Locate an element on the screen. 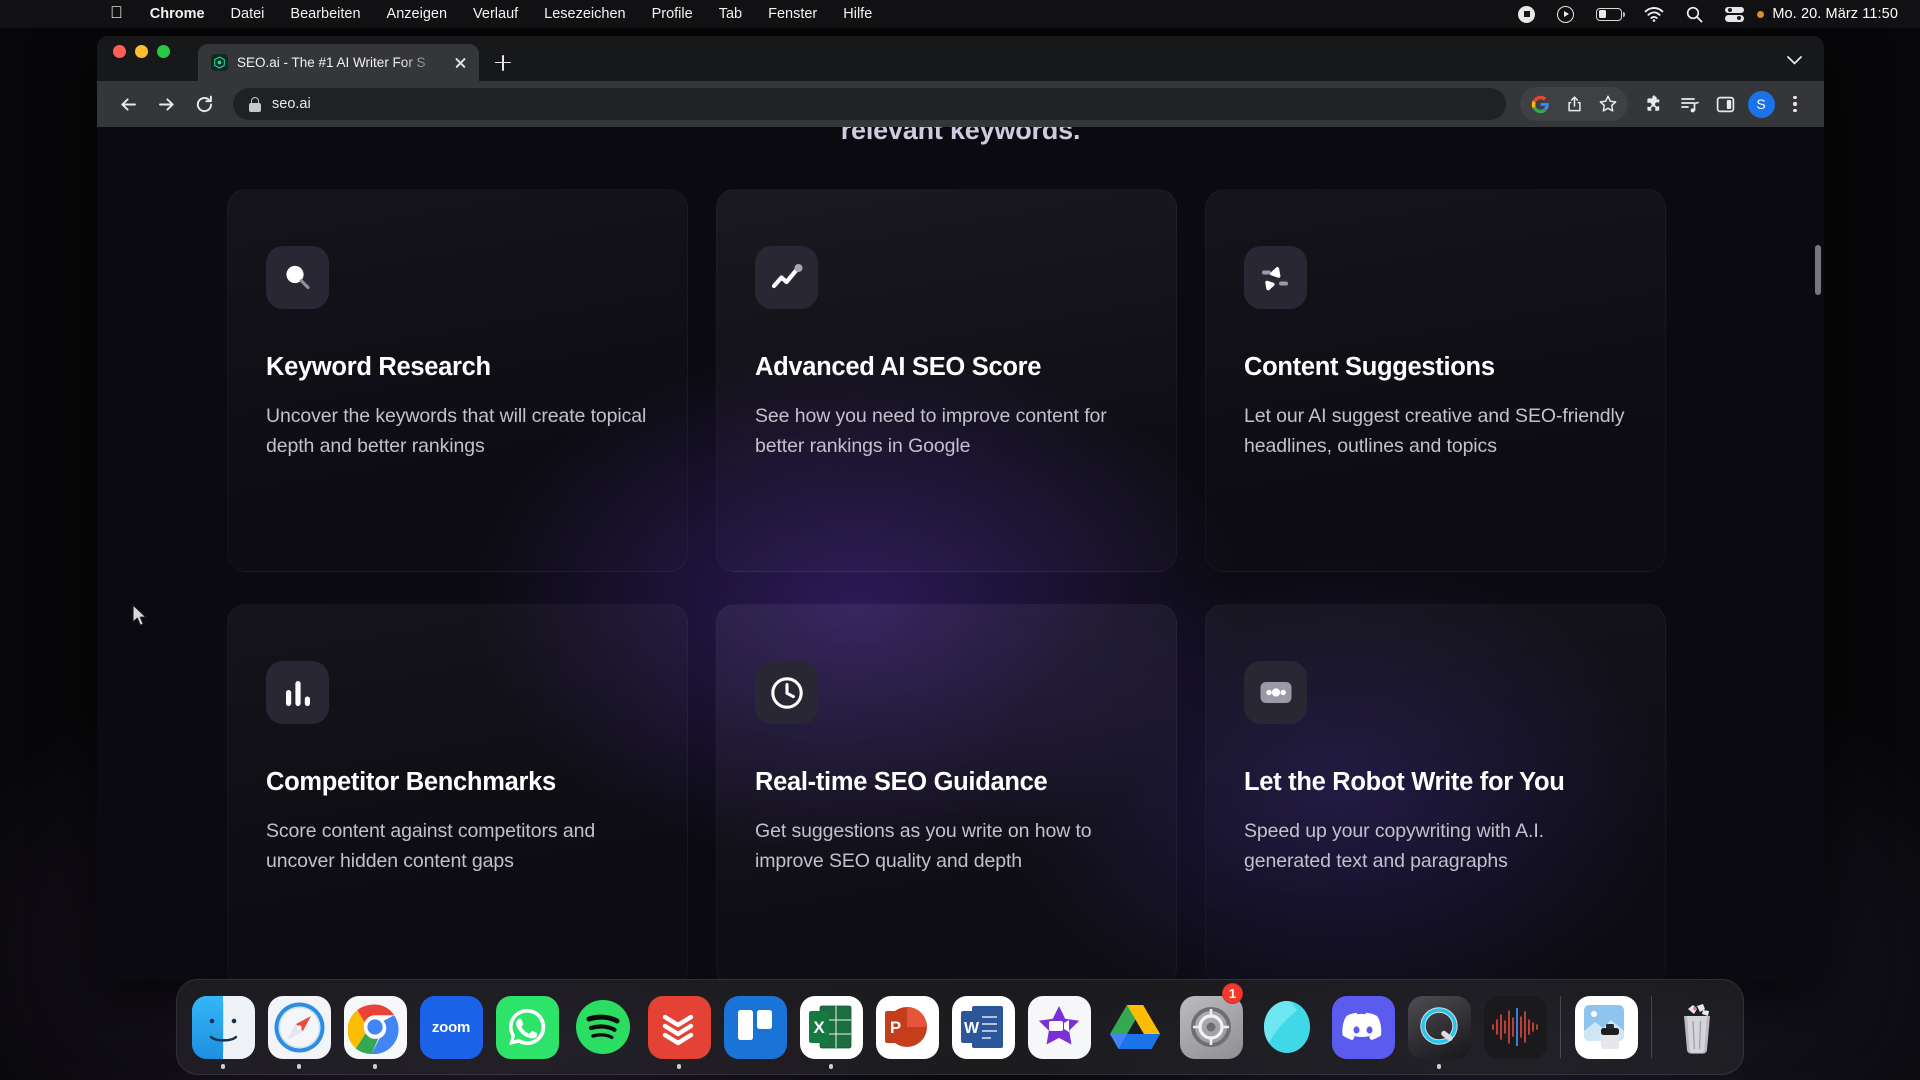 This screenshot has width=1920, height=1080. browser-tab-strip: SEO.ai - The #1 AI Writer For S is located at coordinates (960, 58).